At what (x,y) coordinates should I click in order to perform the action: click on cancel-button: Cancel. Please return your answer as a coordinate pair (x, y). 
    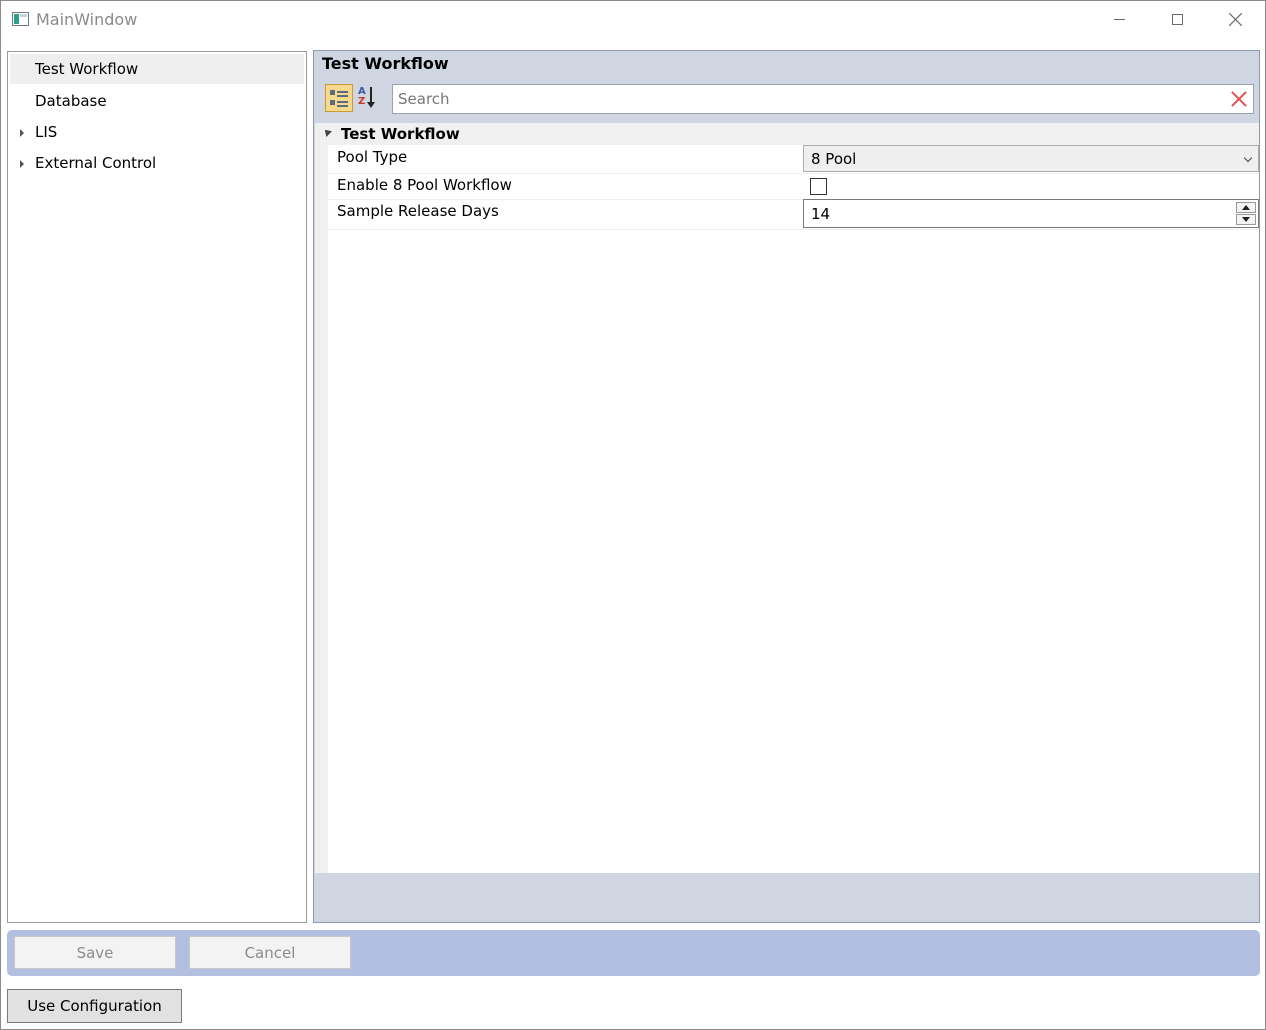
    Looking at the image, I should click on (270, 952).